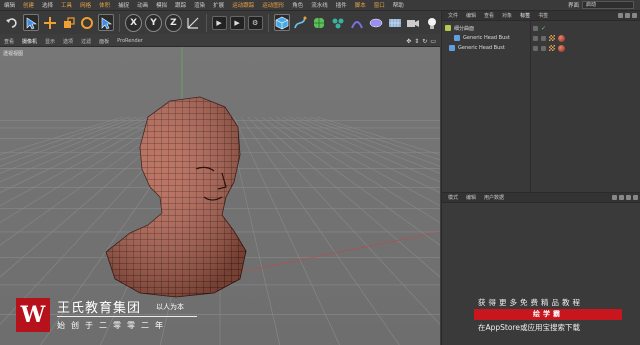 The width and height of the screenshot is (640, 345). What do you see at coordinates (398, 5) in the screenshot?
I see `menu-help: 帮助` at bounding box center [398, 5].